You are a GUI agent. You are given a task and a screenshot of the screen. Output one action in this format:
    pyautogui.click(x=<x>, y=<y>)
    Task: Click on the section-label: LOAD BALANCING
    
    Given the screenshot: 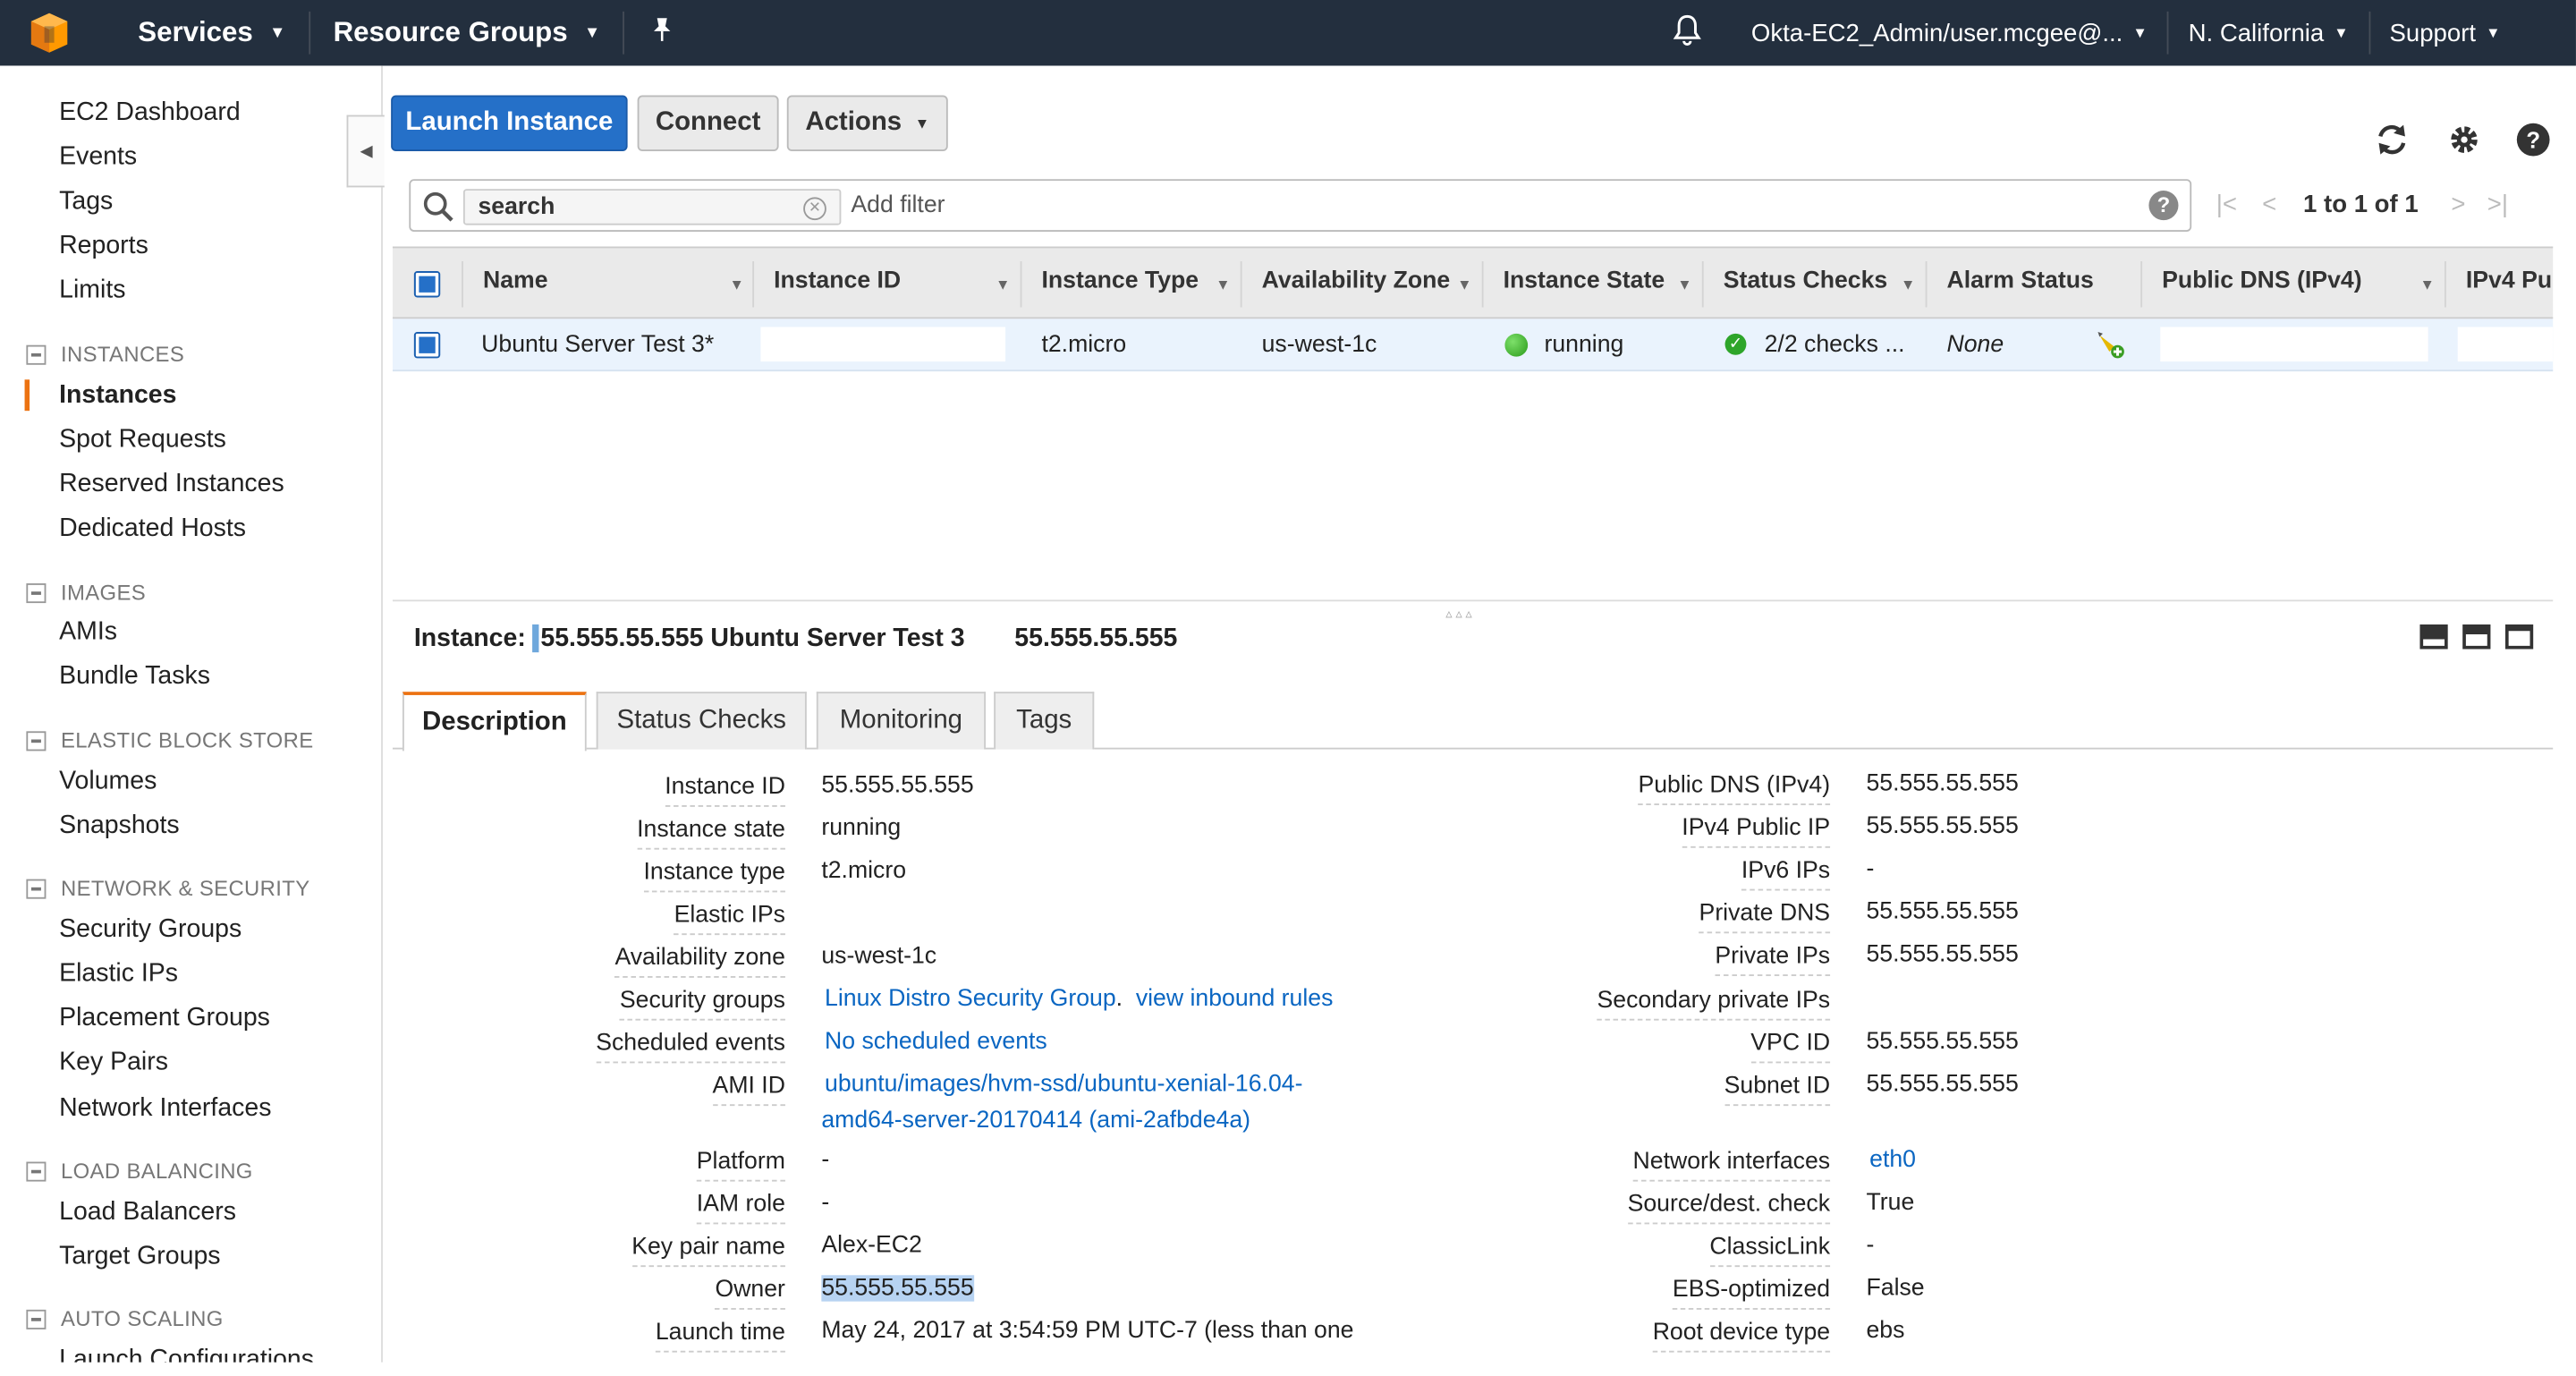 What is the action you would take?
    pyautogui.click(x=156, y=1171)
    